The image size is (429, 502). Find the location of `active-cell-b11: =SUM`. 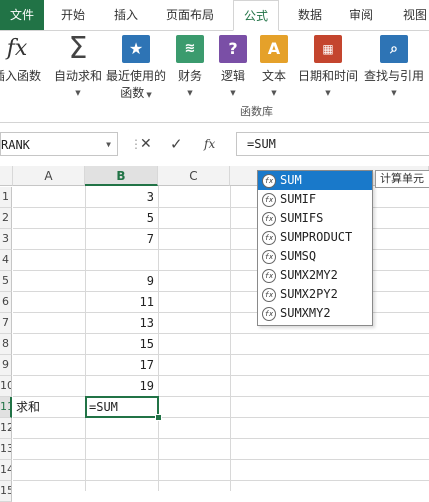

active-cell-b11: =SUM is located at coordinates (122, 407).